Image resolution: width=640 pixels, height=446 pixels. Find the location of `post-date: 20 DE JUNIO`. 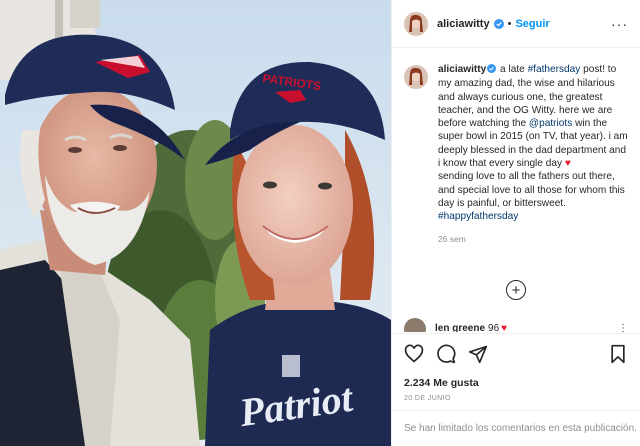

post-date: 20 DE JUNIO is located at coordinates (427, 398).